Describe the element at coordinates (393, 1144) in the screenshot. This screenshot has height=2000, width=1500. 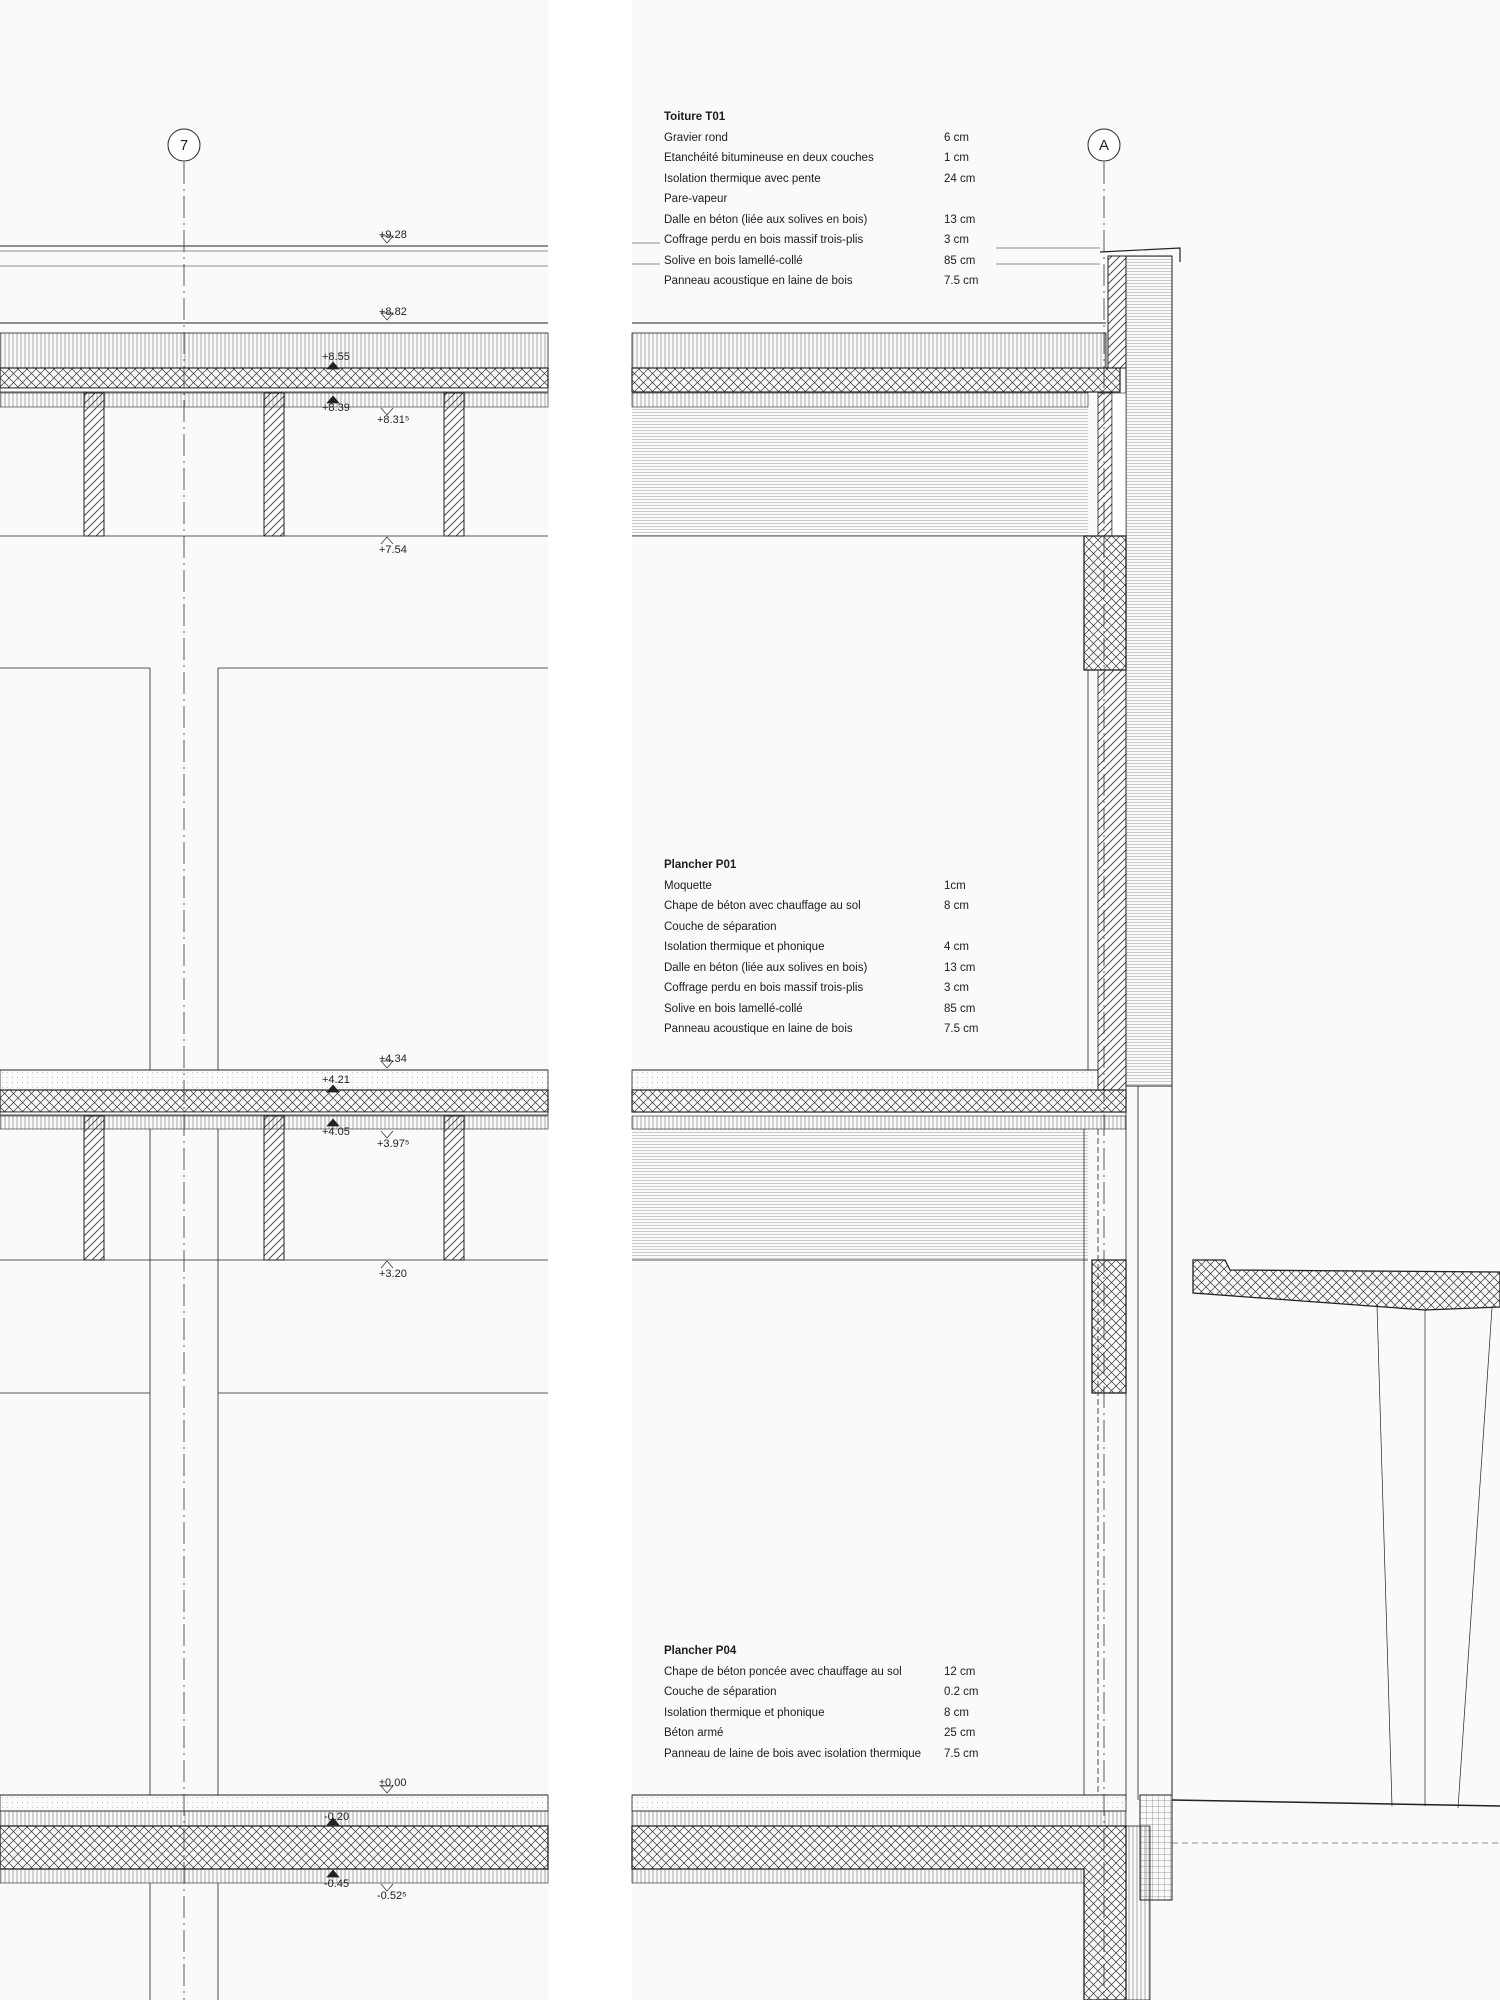
I see `level-397: +3.97⁵` at that location.